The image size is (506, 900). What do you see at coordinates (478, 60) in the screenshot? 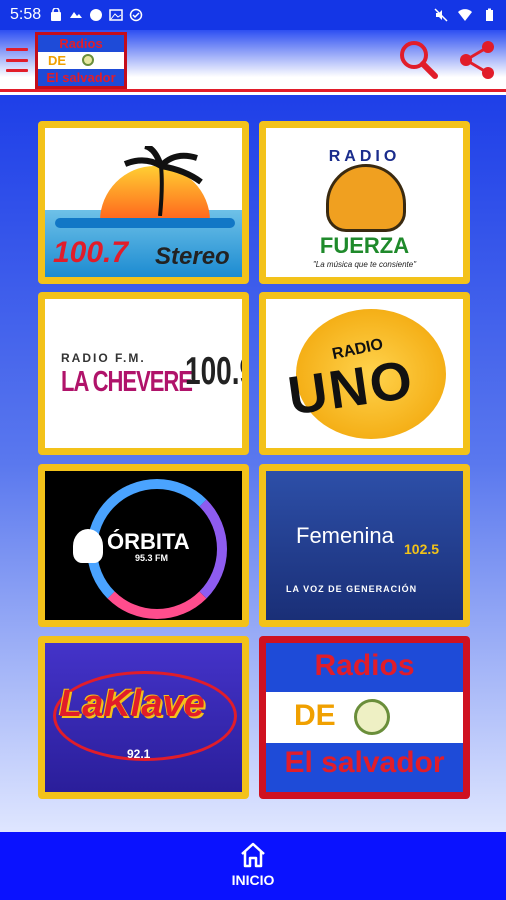
I see `share-icon` at bounding box center [478, 60].